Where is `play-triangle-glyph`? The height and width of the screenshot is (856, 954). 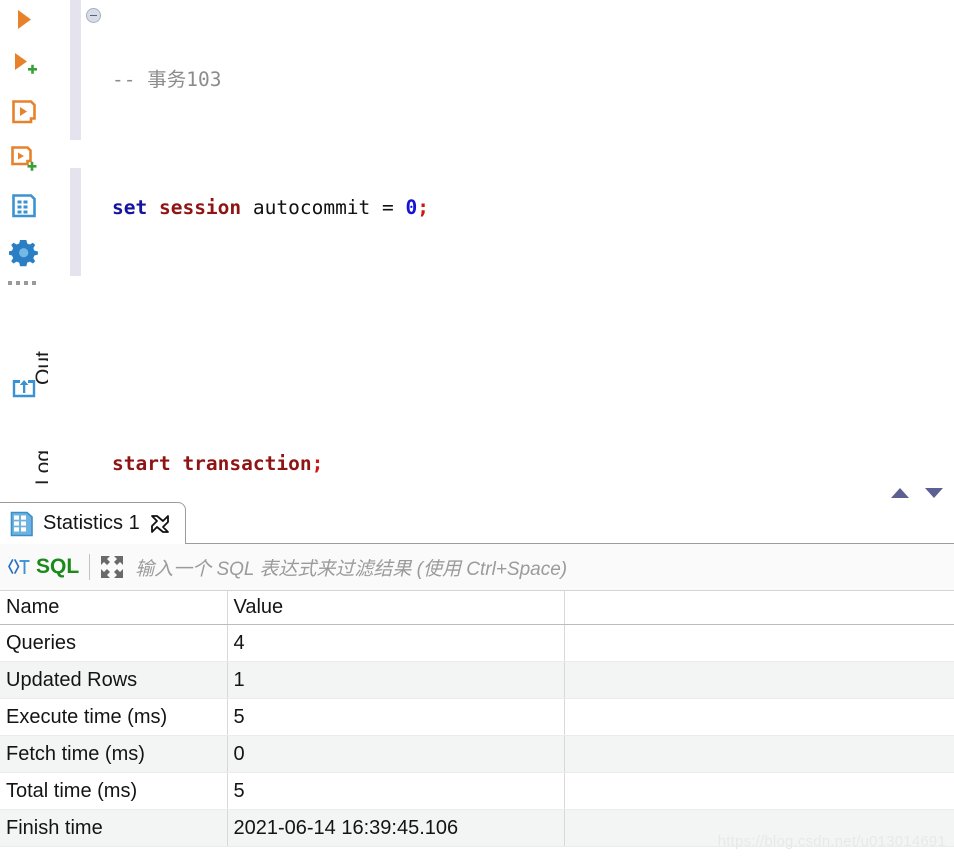
play-triangle-glyph is located at coordinates (24, 19).